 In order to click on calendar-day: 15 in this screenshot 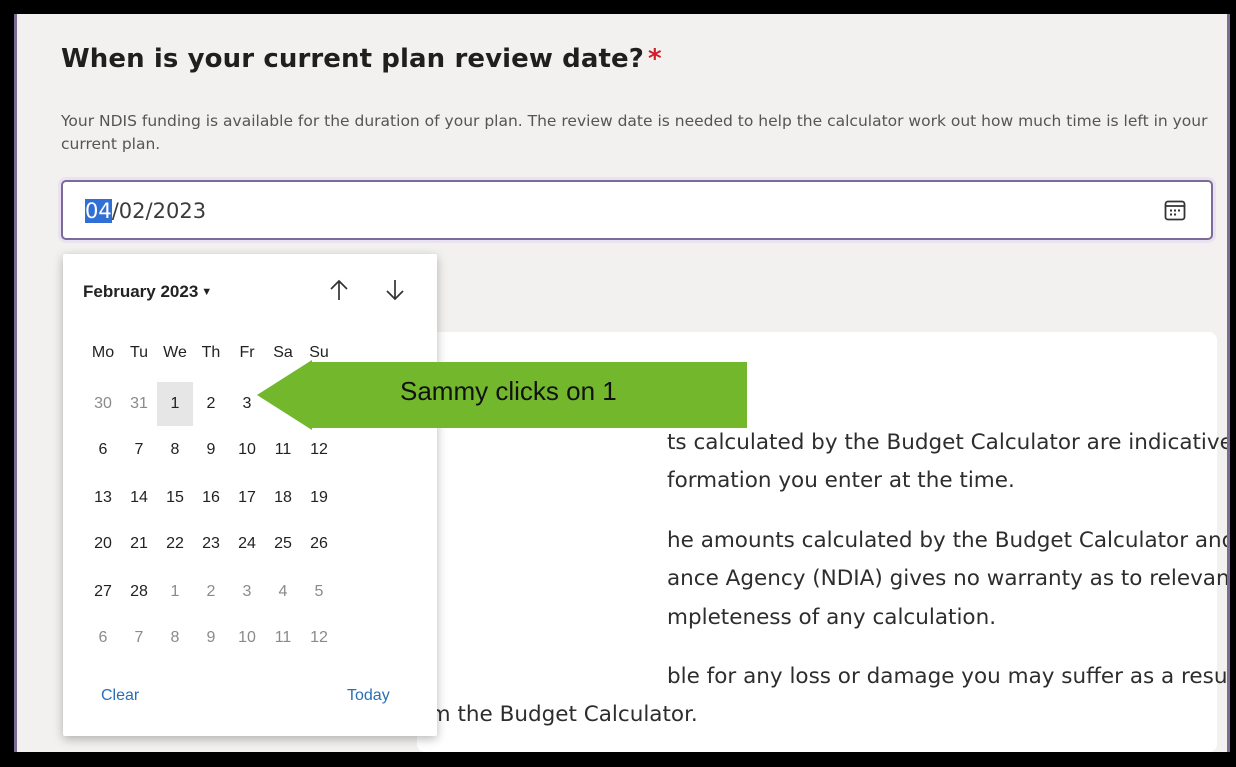, I will do `click(175, 498)`.